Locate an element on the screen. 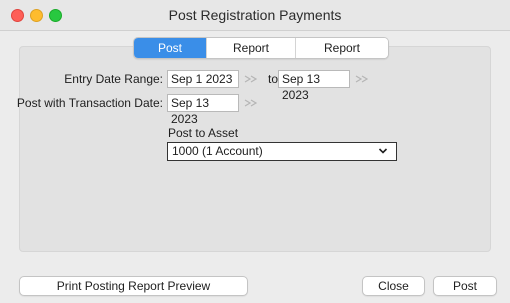 The image size is (510, 303). post-button: Post is located at coordinates (465, 286).